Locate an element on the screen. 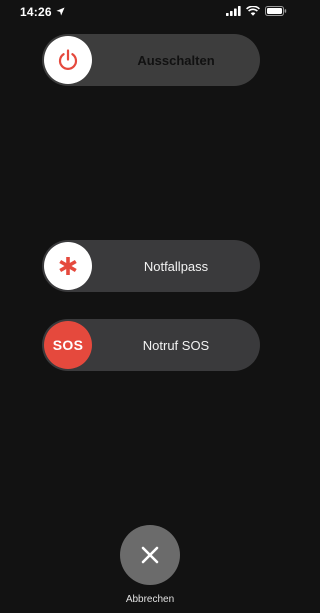  sos-icon: SOS is located at coordinates (68, 345).